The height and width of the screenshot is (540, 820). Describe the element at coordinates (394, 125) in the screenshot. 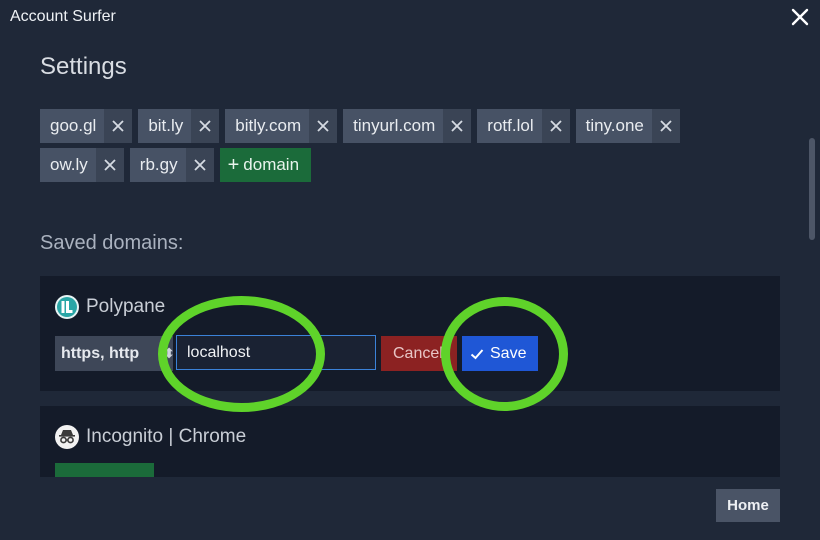

I see `domain-chip-label: tinyurl.com` at that location.